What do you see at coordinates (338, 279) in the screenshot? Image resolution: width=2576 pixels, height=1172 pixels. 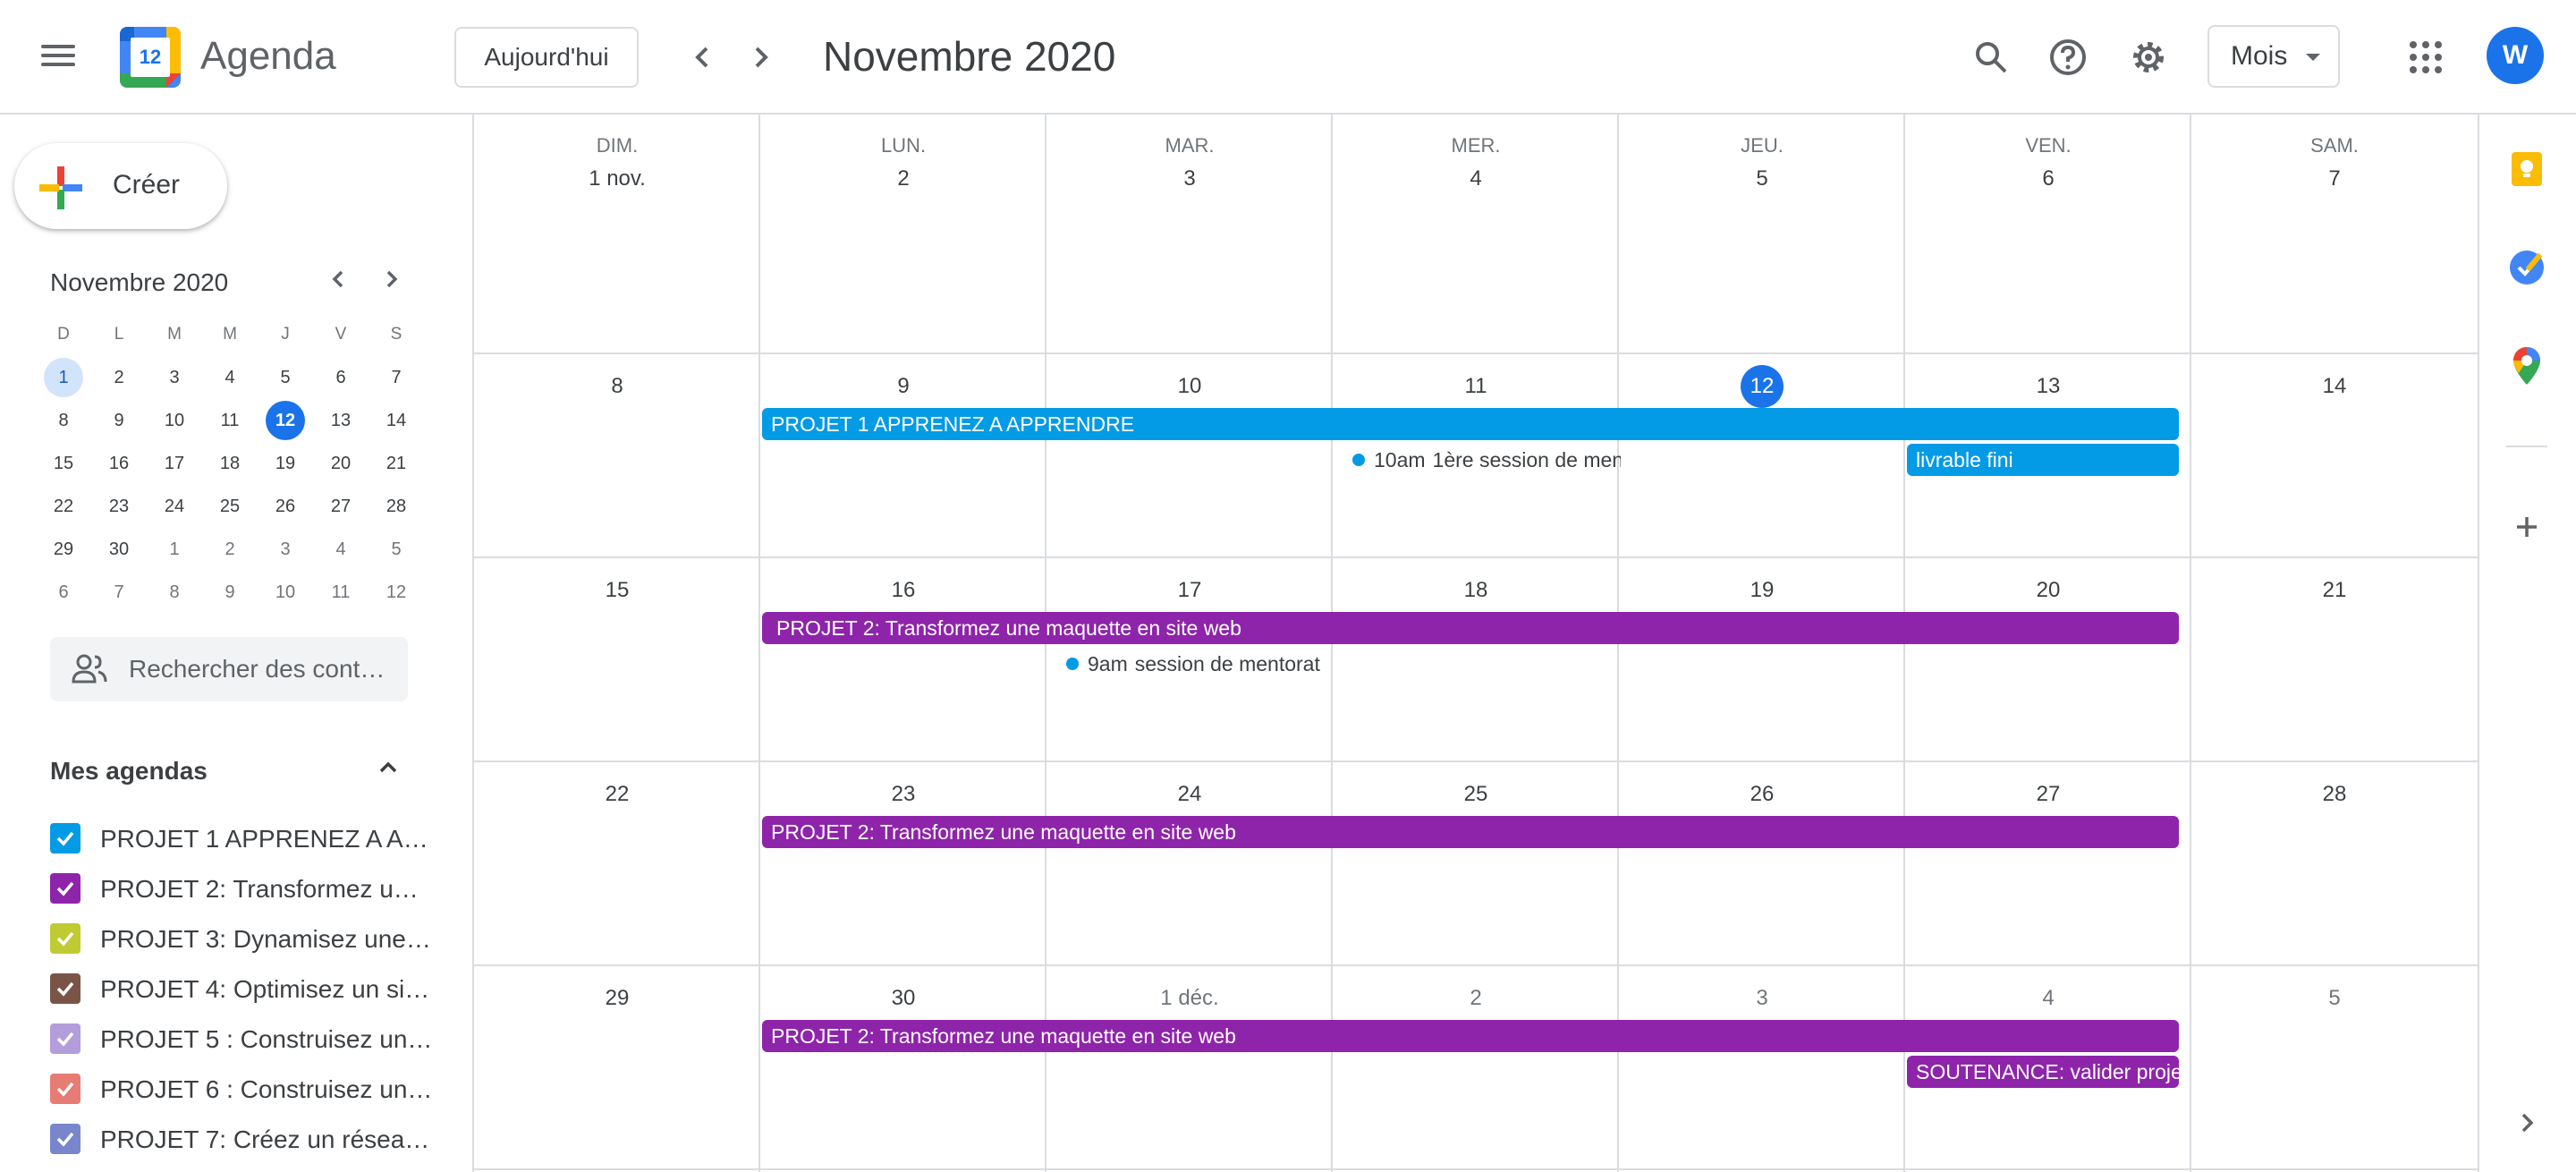 I see `mini-calendar-prev-button` at bounding box center [338, 279].